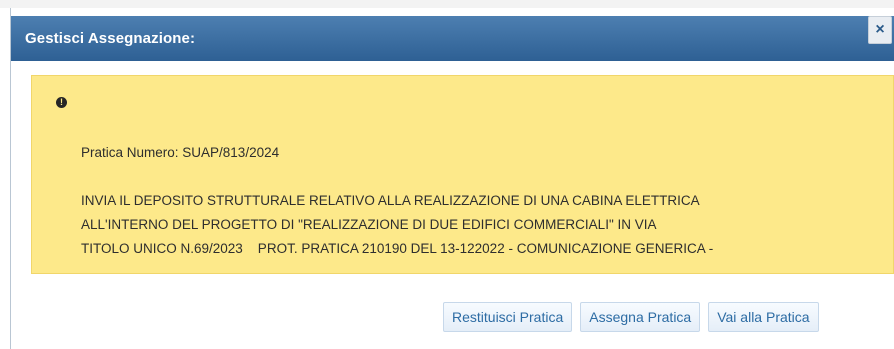 This screenshot has height=349, width=894. Describe the element at coordinates (508, 317) in the screenshot. I see `return-practice-button: Restituisci Pratica` at that location.